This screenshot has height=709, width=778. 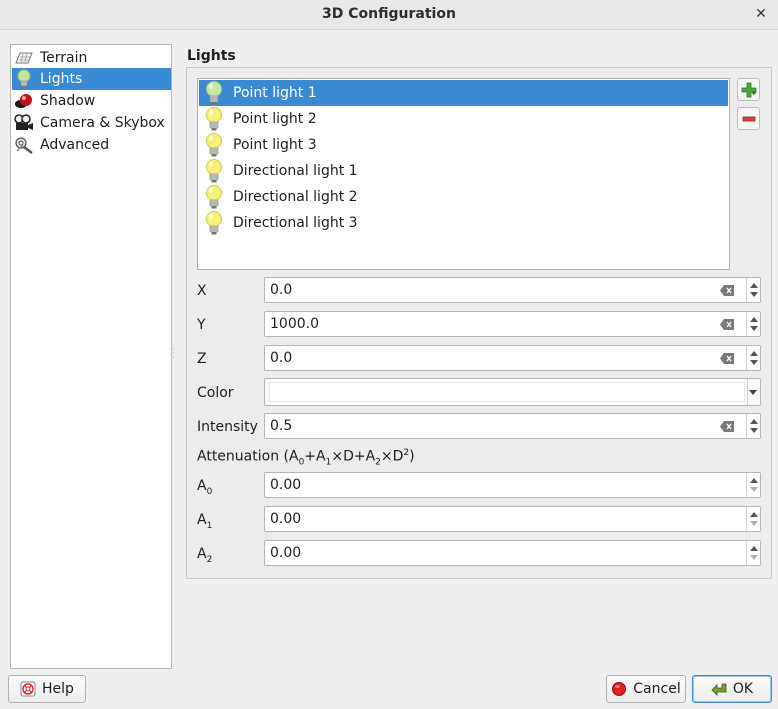 I want to click on a0-label-text: A, so click(x=202, y=486).